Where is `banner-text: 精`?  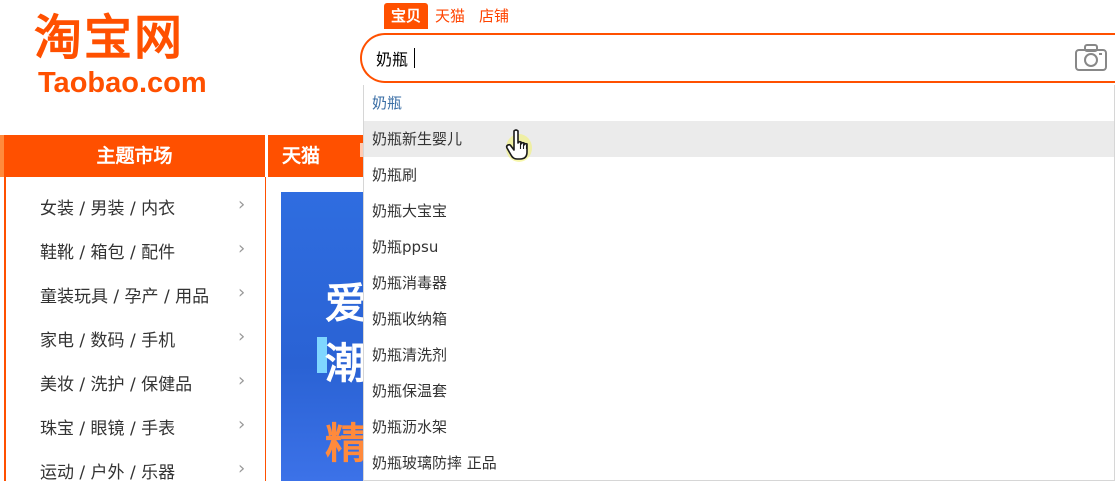
banner-text: 精 is located at coordinates (346, 443).